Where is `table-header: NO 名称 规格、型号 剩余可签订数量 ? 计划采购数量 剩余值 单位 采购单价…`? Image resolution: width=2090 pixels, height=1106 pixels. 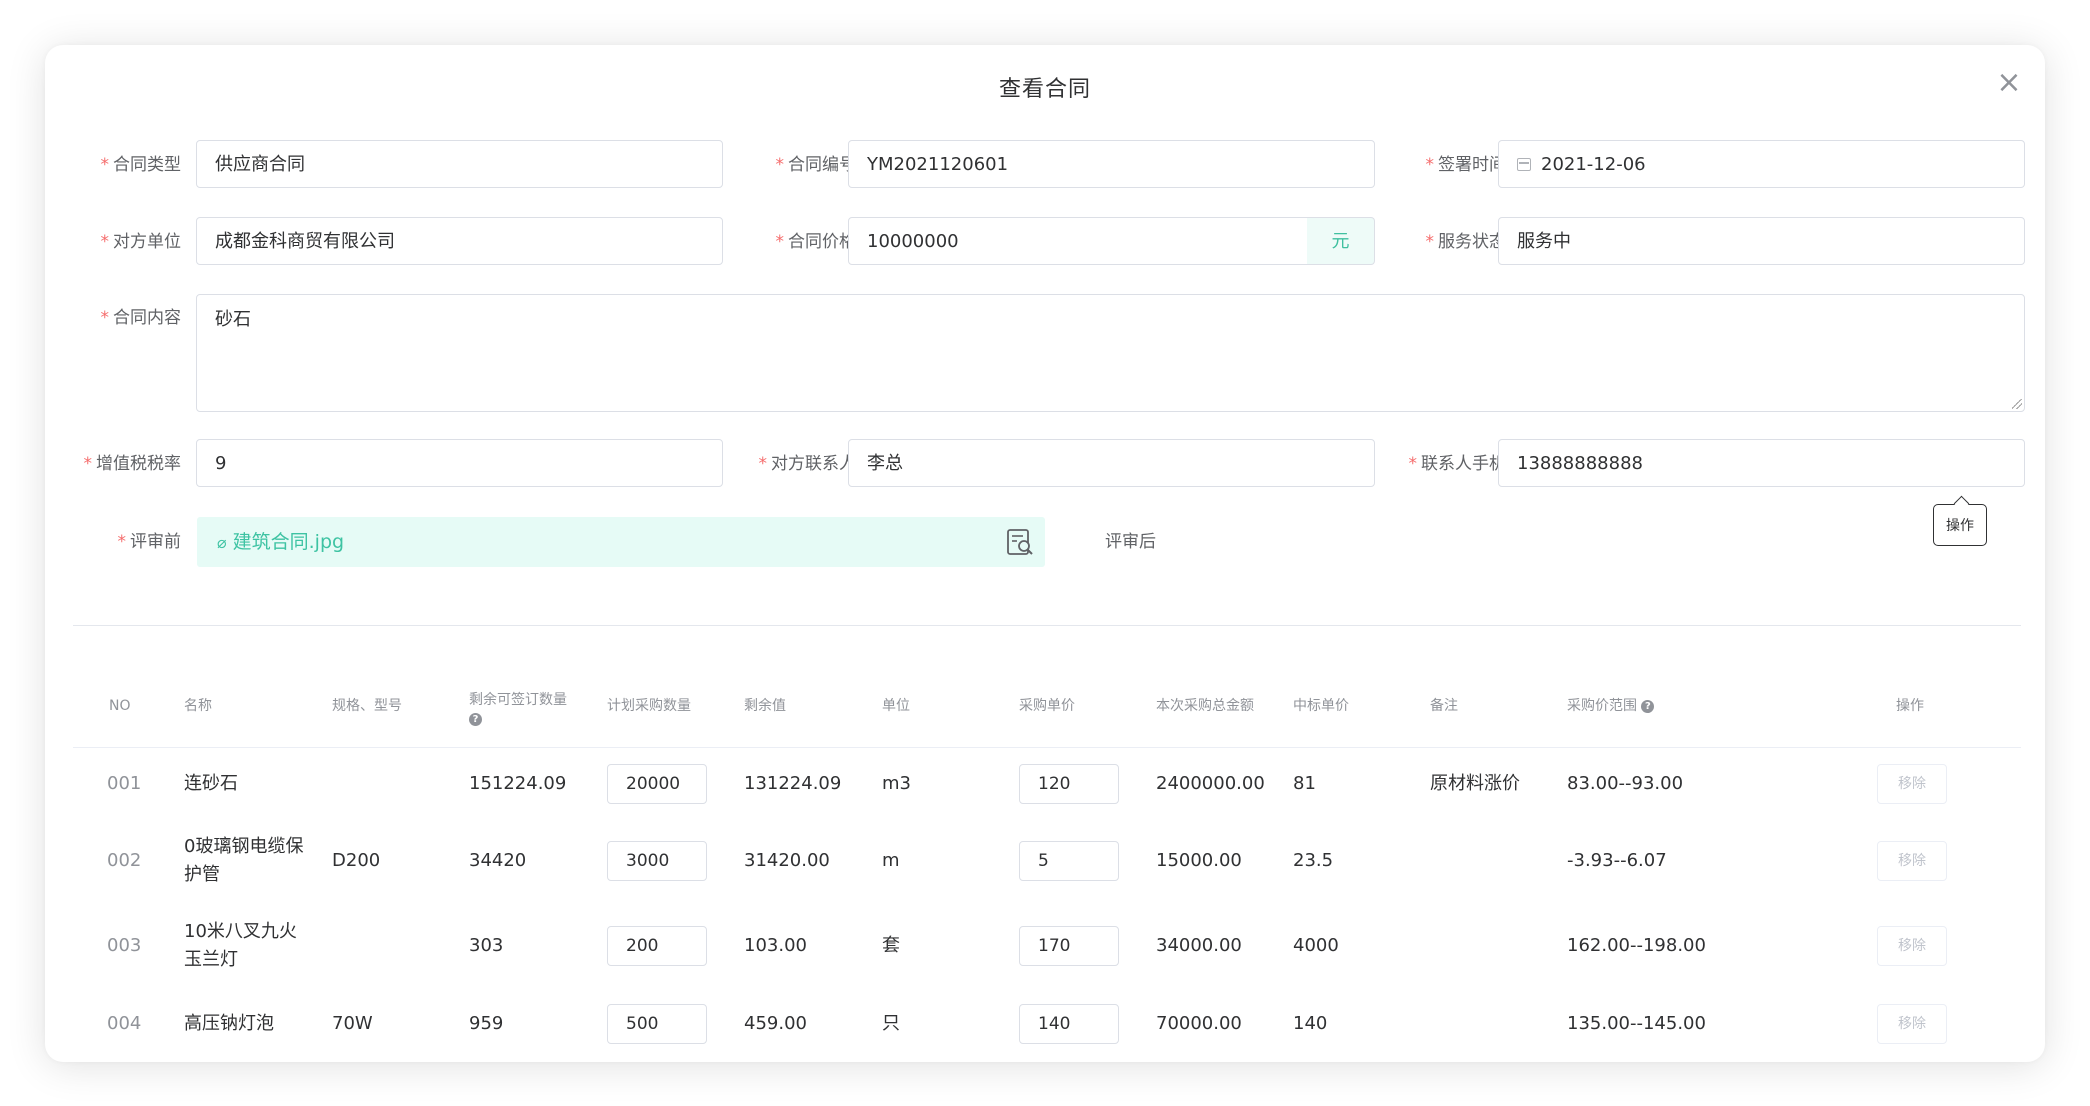
table-header: NO 名称 规格、型号 剩余可签订数量 ? 计划采购数量 剩余值 单位 采购单价… is located at coordinates (1047, 706).